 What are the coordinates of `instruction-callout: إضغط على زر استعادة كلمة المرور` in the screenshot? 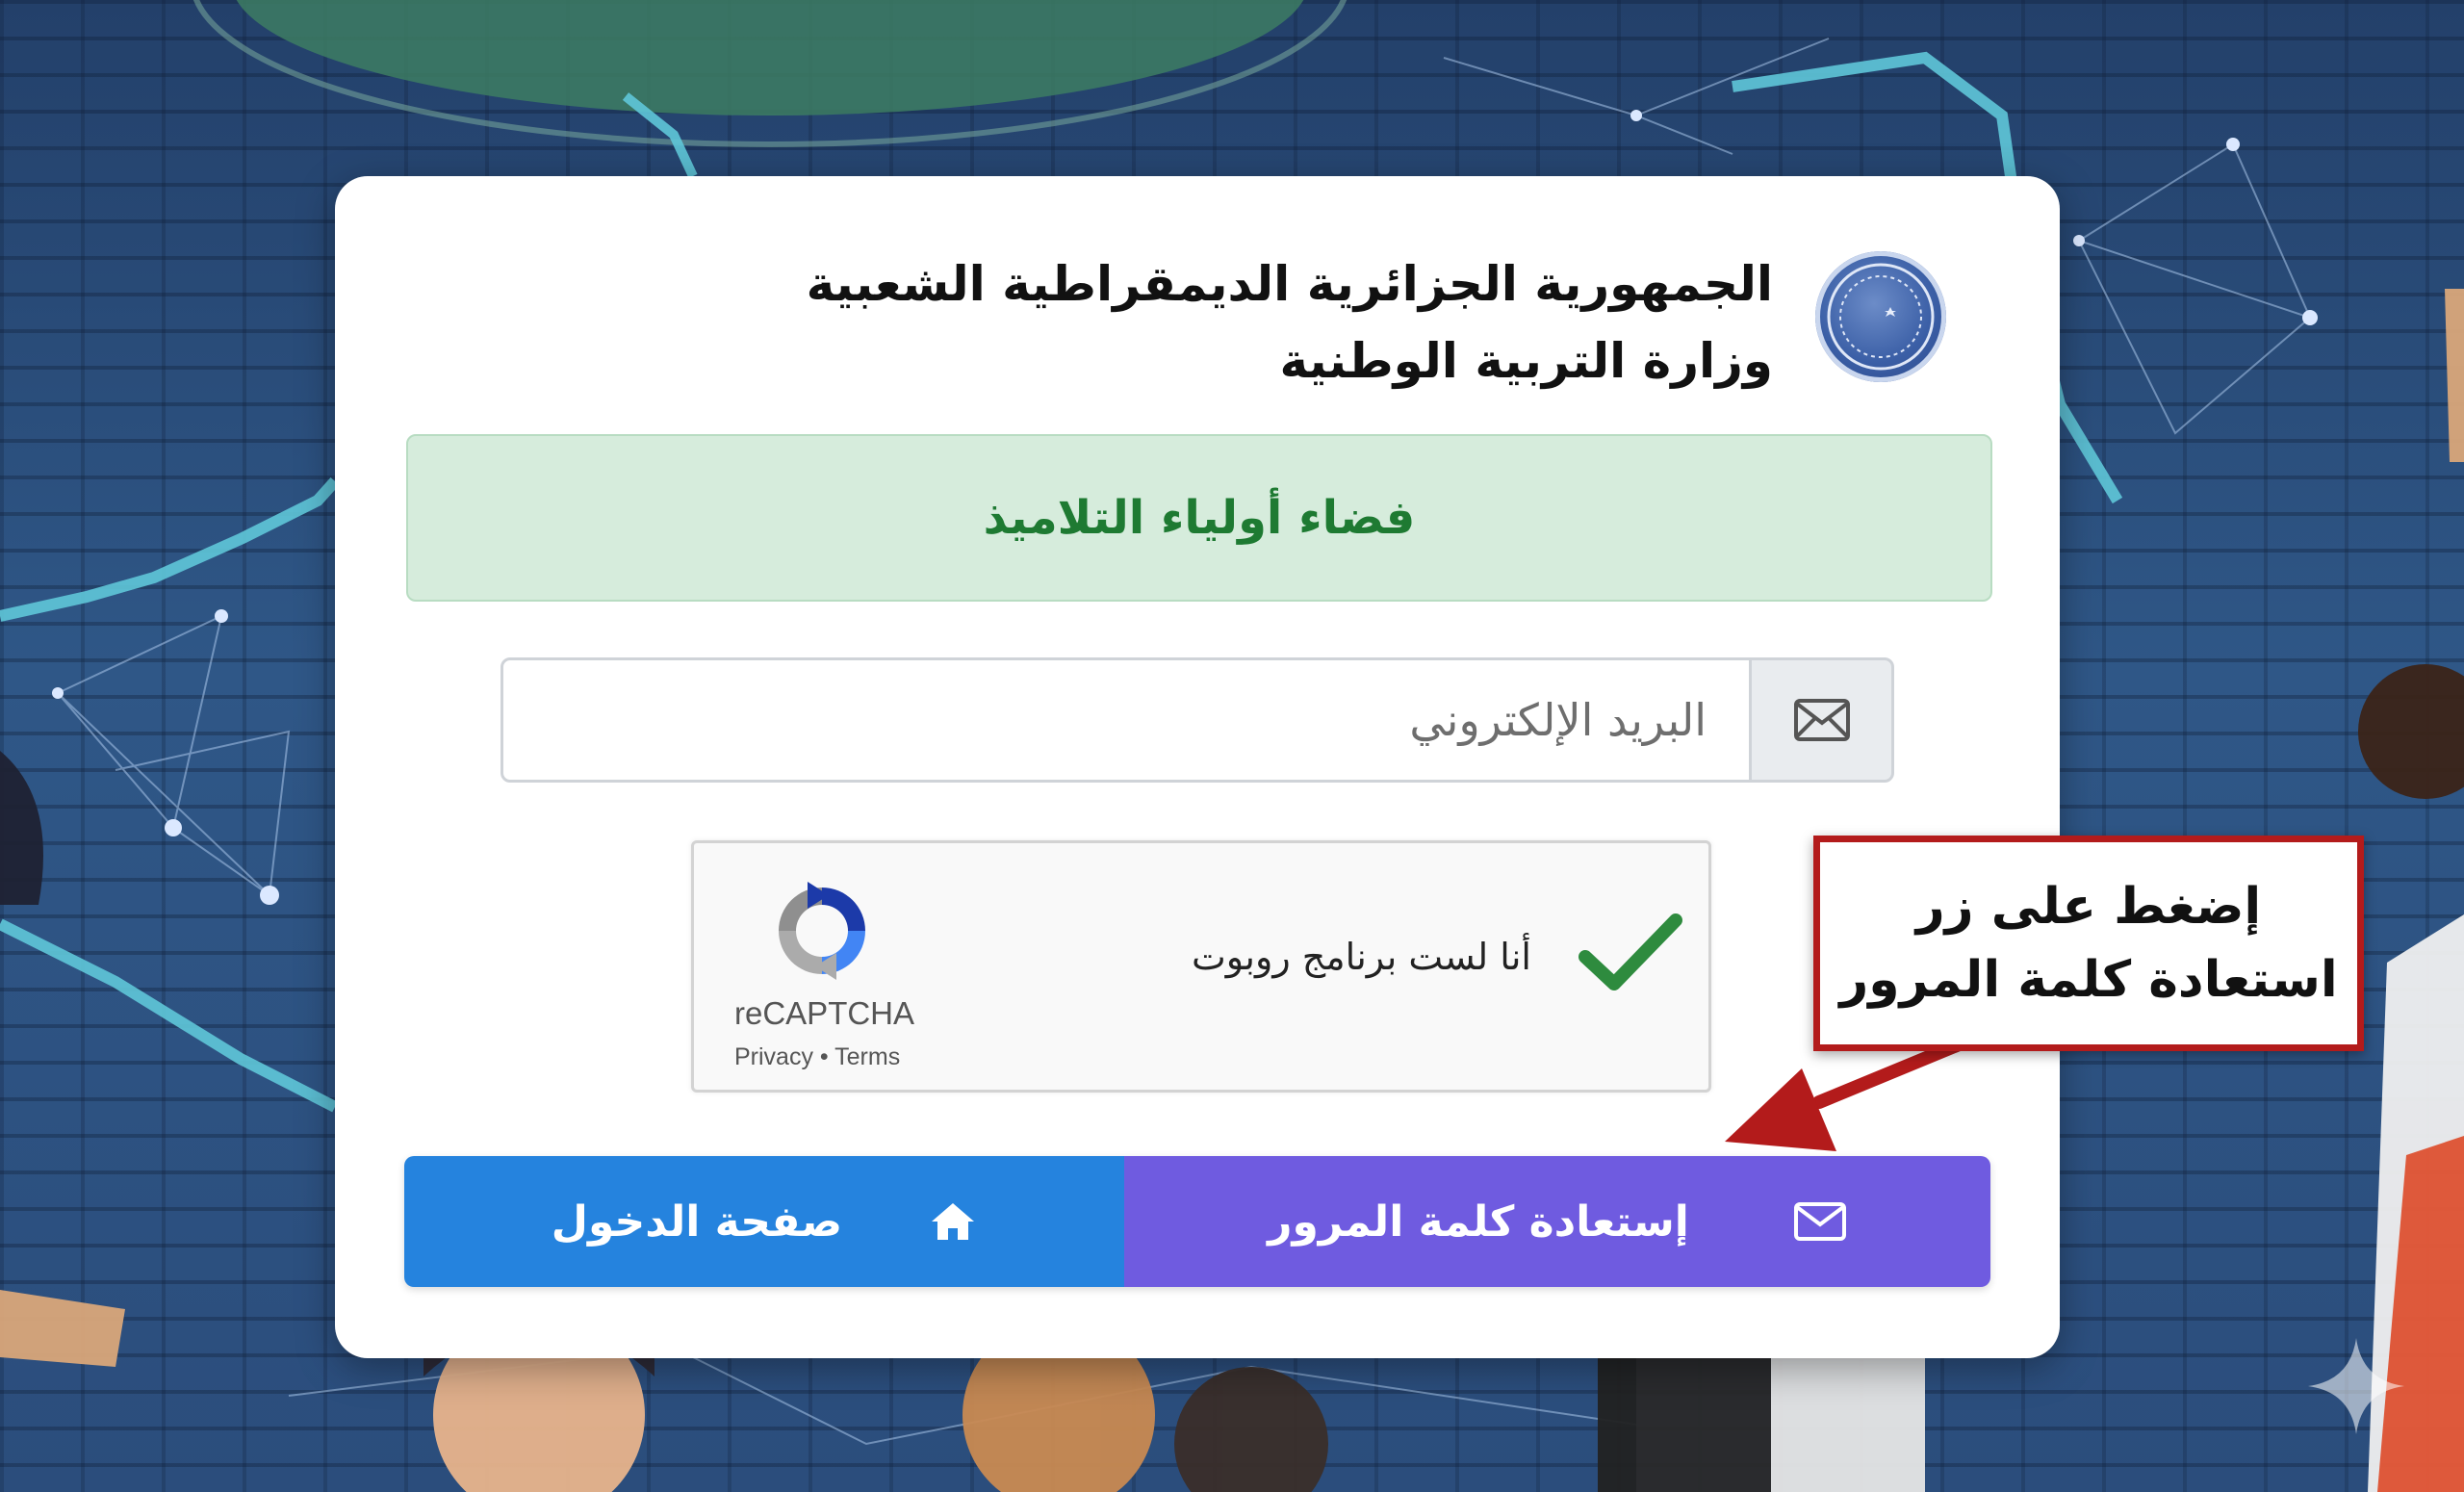 It's located at (2088, 943).